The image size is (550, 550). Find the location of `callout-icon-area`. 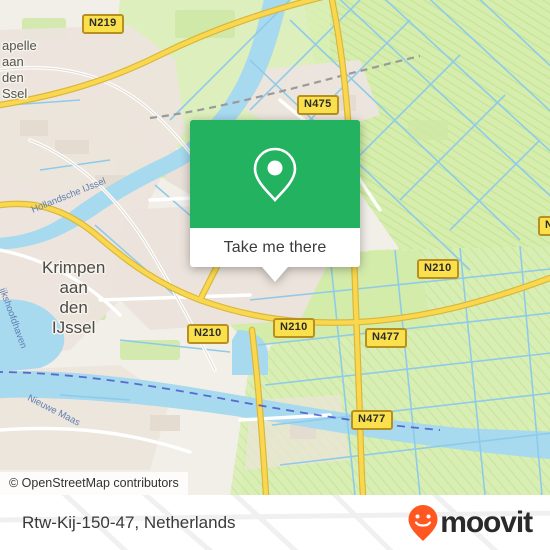

callout-icon-area is located at coordinates (275, 174).